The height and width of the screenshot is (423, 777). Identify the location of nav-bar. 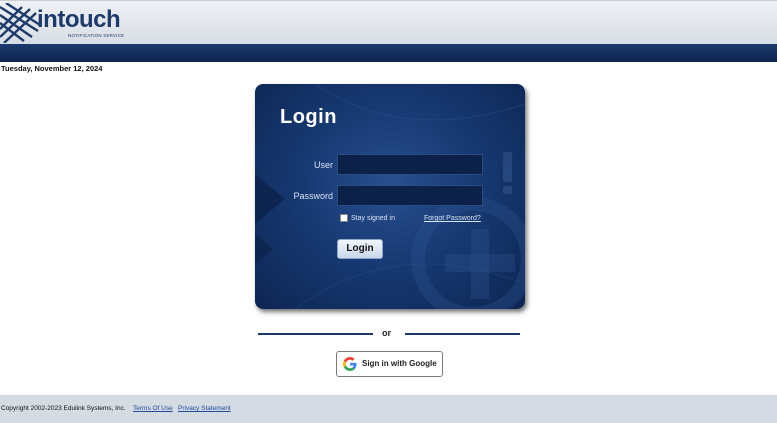
(388, 53).